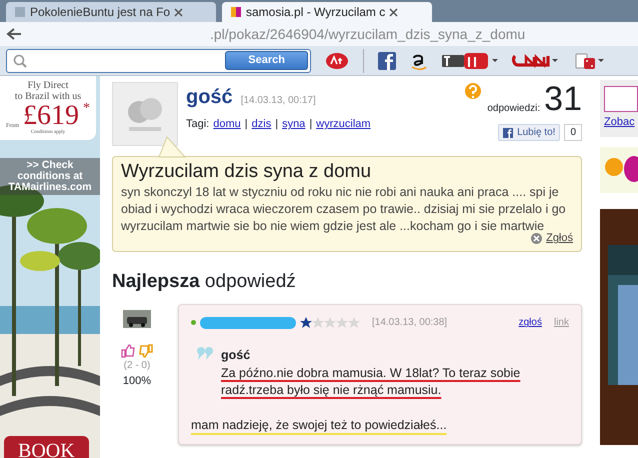 The image size is (638, 458). Describe the element at coordinates (205, 353) in the screenshot. I see `quote-icon` at that location.